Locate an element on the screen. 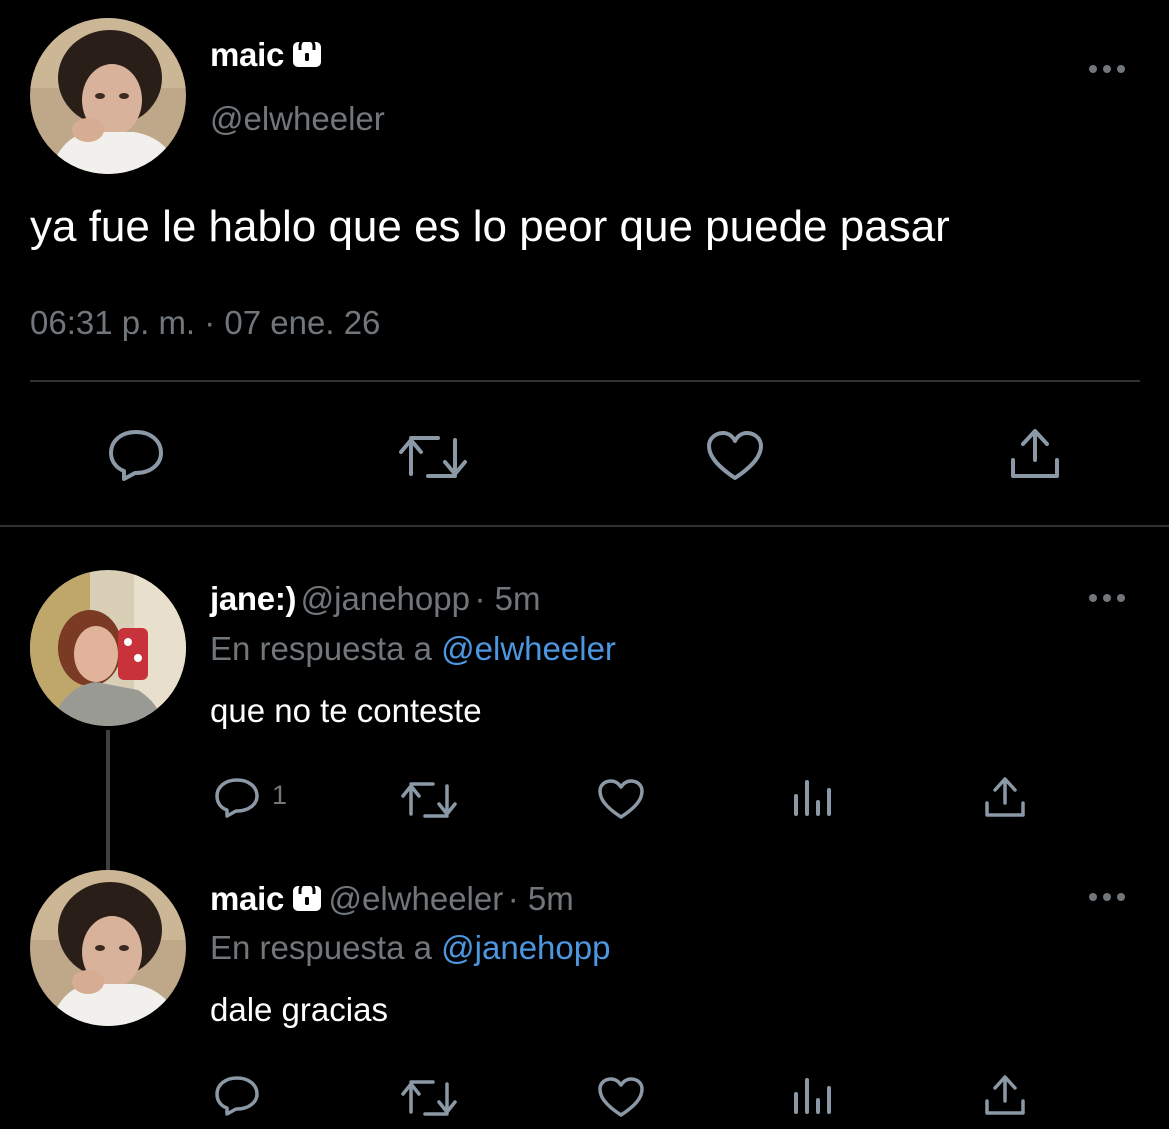  main-tweet-timestamp: 06:31 p. m. · 07 ene. 26 is located at coordinates (205, 323).